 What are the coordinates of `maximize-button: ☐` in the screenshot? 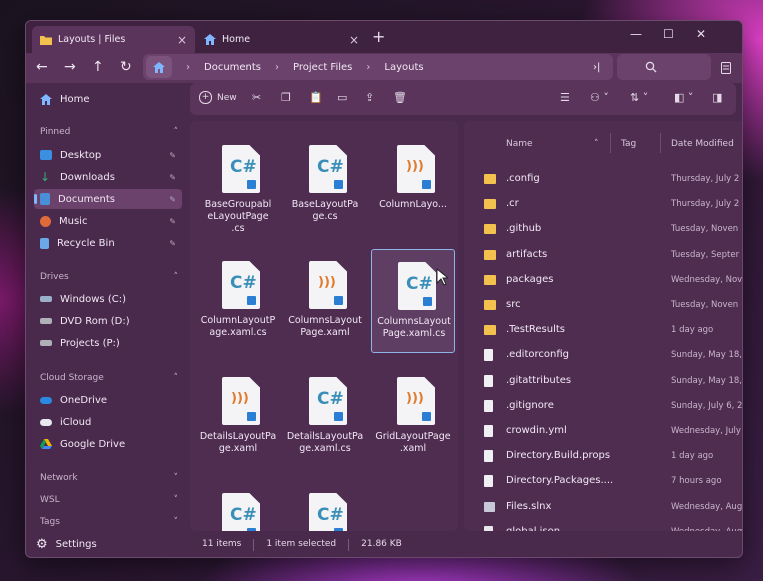 It's located at (668, 34).